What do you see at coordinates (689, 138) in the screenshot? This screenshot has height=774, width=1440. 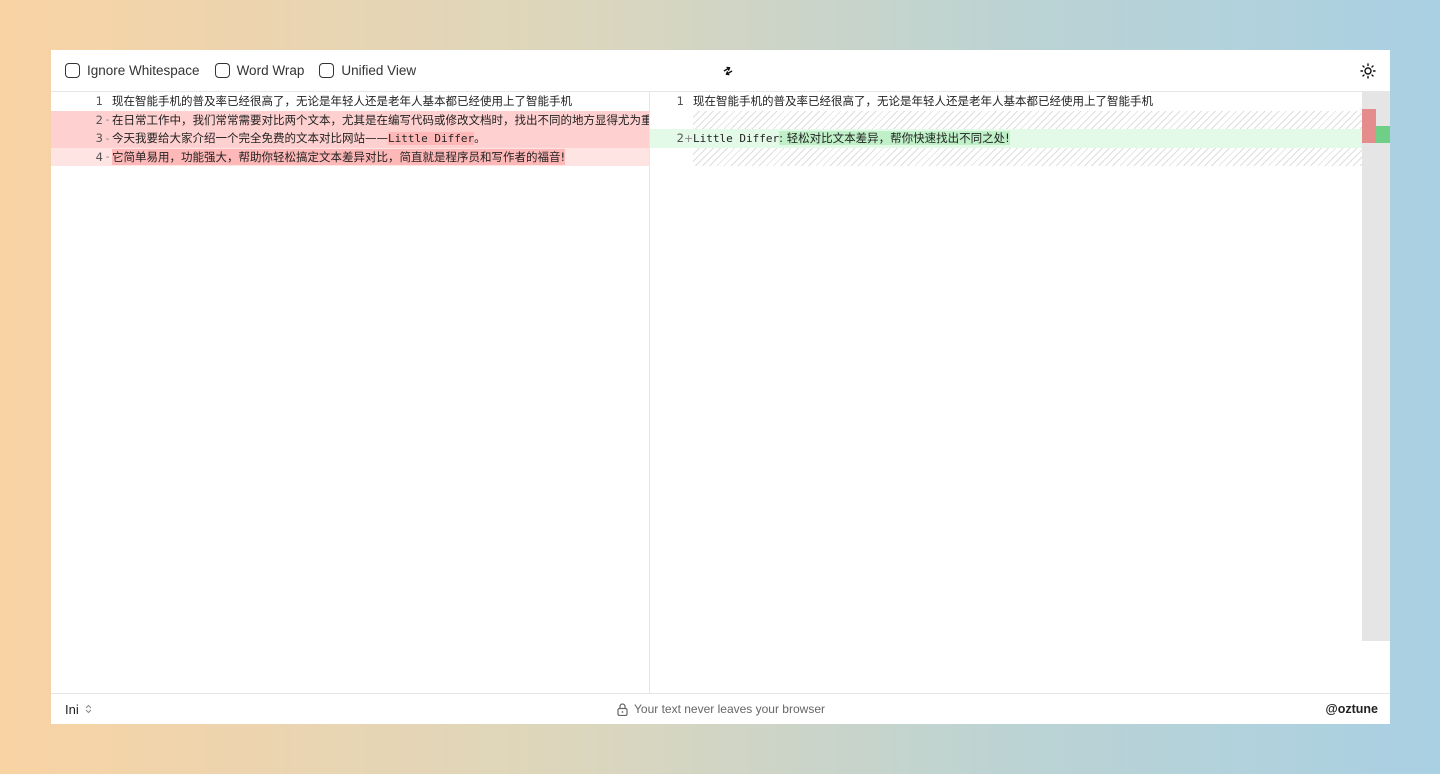 I see `line-marker: +` at bounding box center [689, 138].